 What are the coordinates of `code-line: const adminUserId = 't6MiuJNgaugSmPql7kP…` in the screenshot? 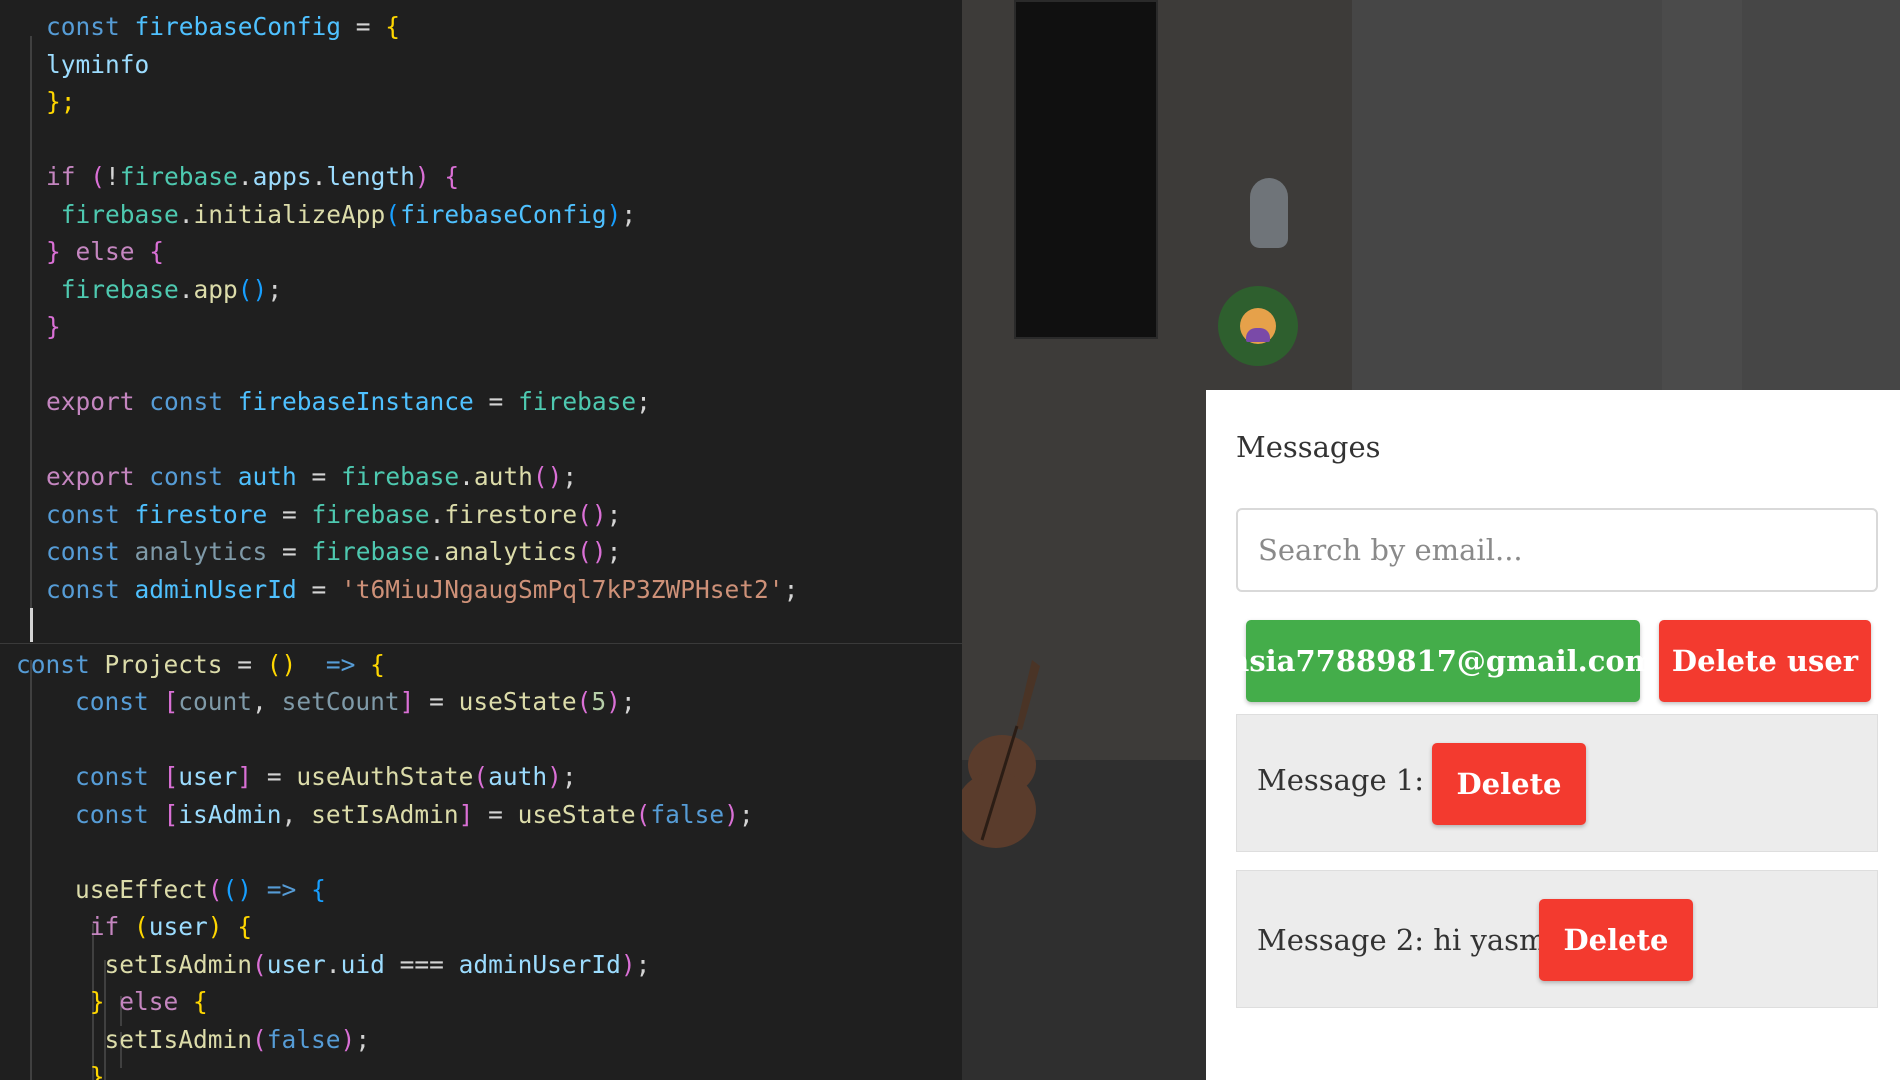 It's located at (481, 590).